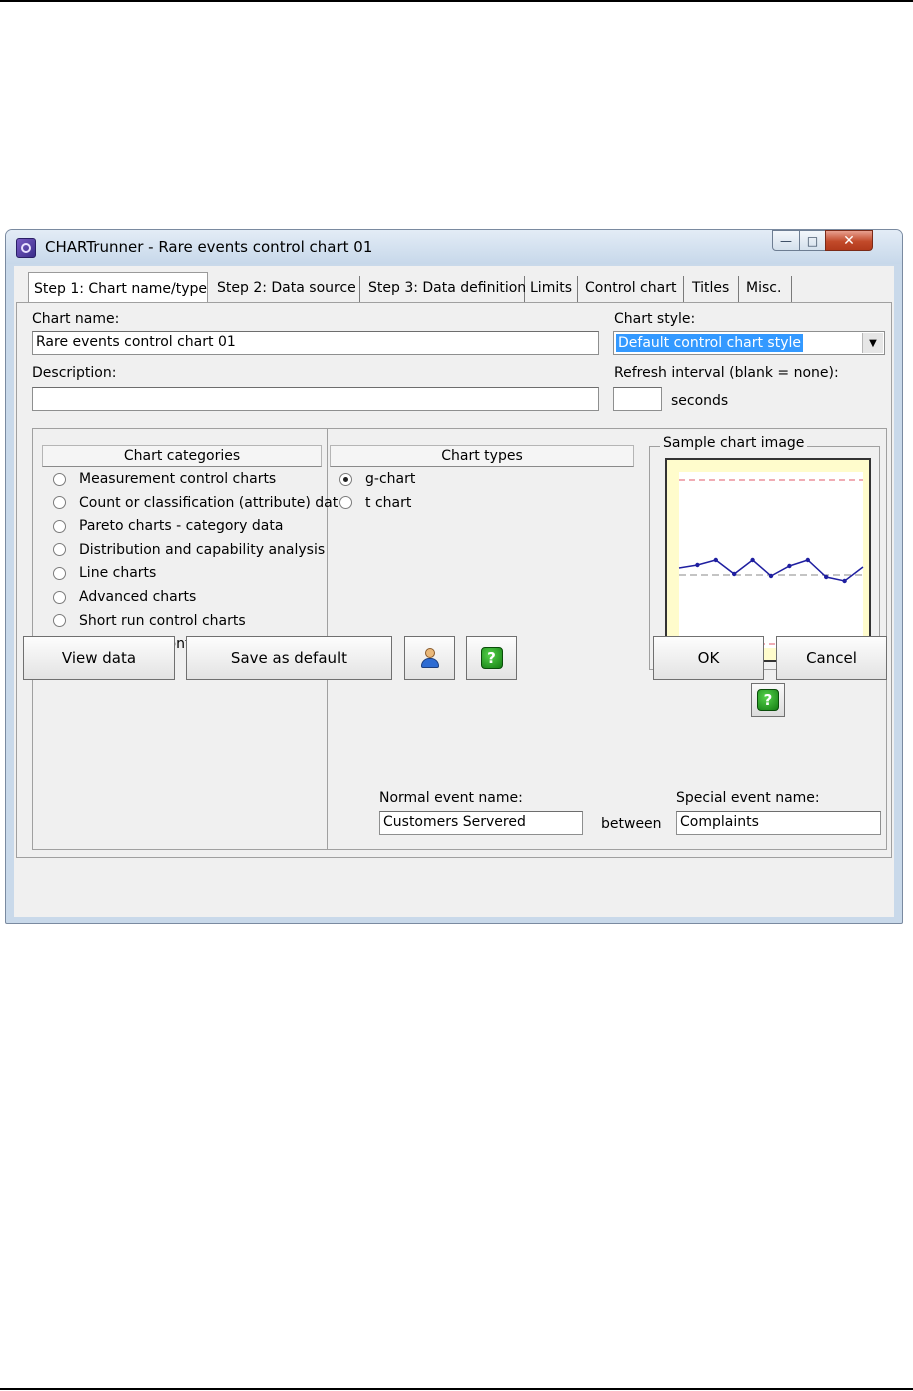 The image size is (913, 1391). I want to click on sample-chart-image, so click(768, 560).